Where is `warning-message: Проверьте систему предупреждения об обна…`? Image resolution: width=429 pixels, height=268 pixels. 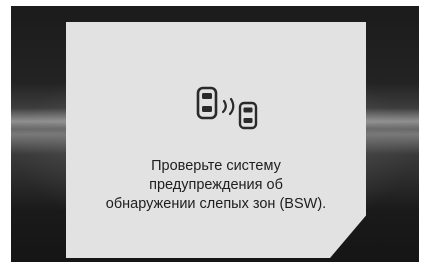 warning-message: Проверьте систему предупреждения об обна… is located at coordinates (216, 185).